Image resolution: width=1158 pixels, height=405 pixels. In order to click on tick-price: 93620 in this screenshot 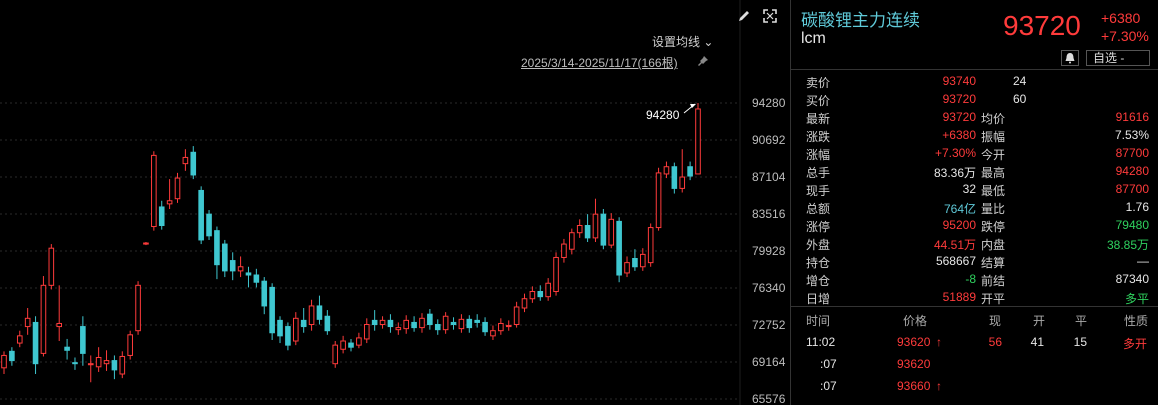, I will do `click(914, 342)`.